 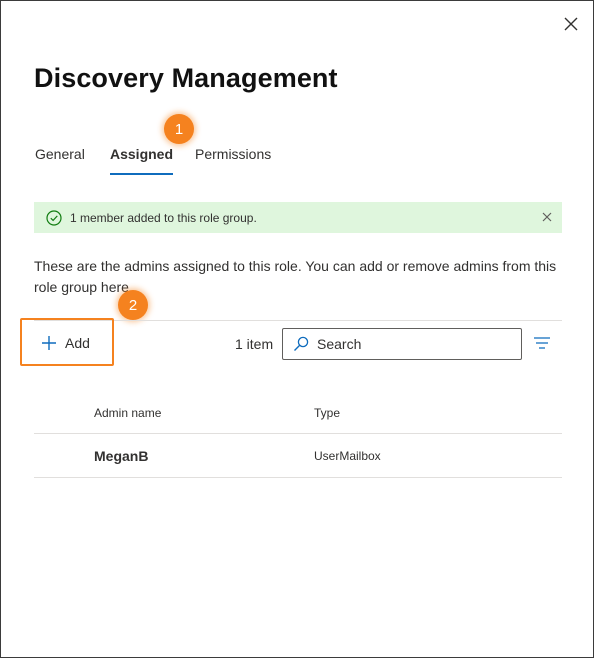 I want to click on column-header-admin-name: Admin name, so click(x=127, y=413).